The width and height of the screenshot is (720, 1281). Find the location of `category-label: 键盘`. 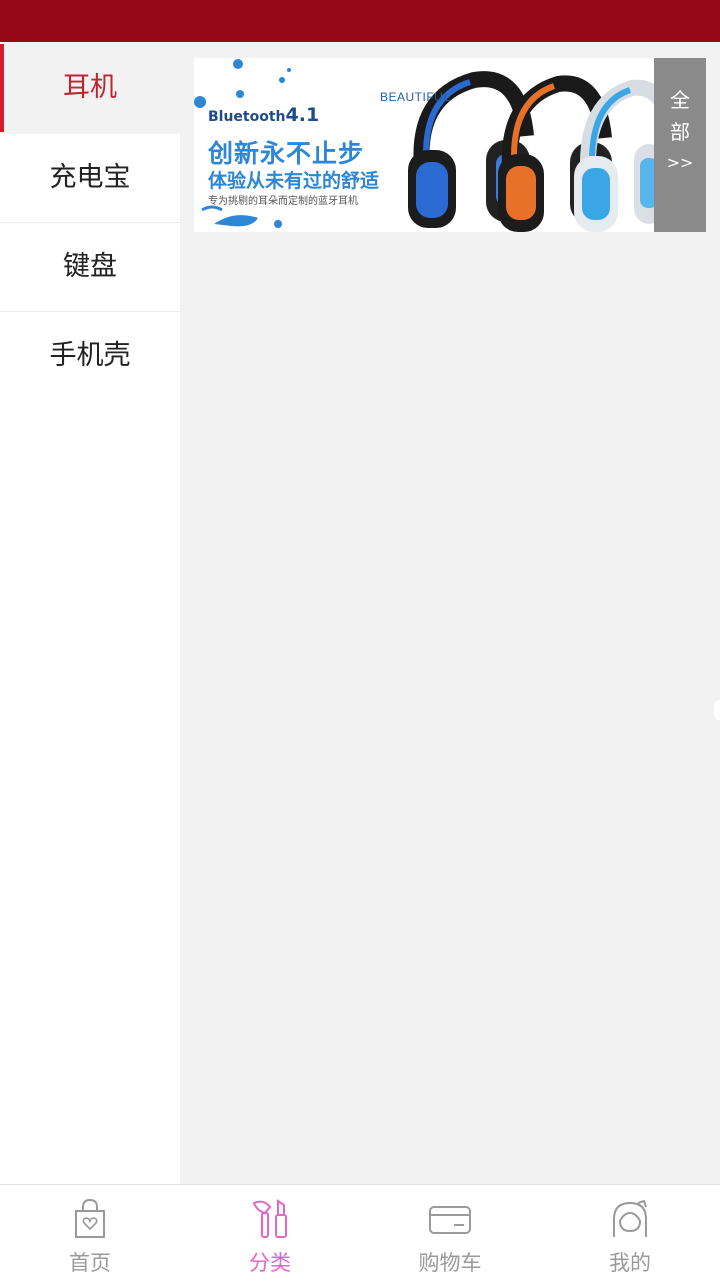

category-label: 键盘 is located at coordinates (90, 266).